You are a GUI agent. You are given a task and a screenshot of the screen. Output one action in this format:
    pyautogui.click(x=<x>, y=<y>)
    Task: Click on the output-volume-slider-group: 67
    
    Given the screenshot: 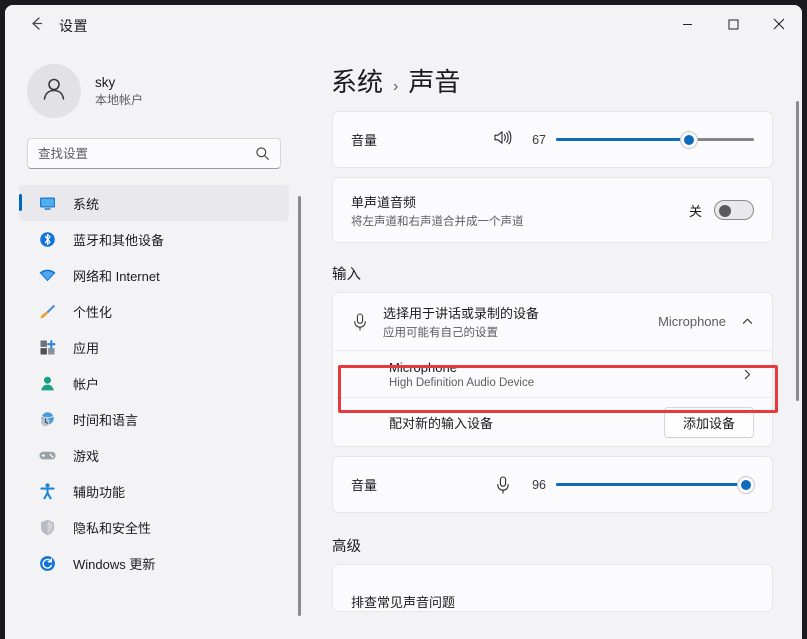 What is the action you would take?
    pyautogui.click(x=623, y=140)
    